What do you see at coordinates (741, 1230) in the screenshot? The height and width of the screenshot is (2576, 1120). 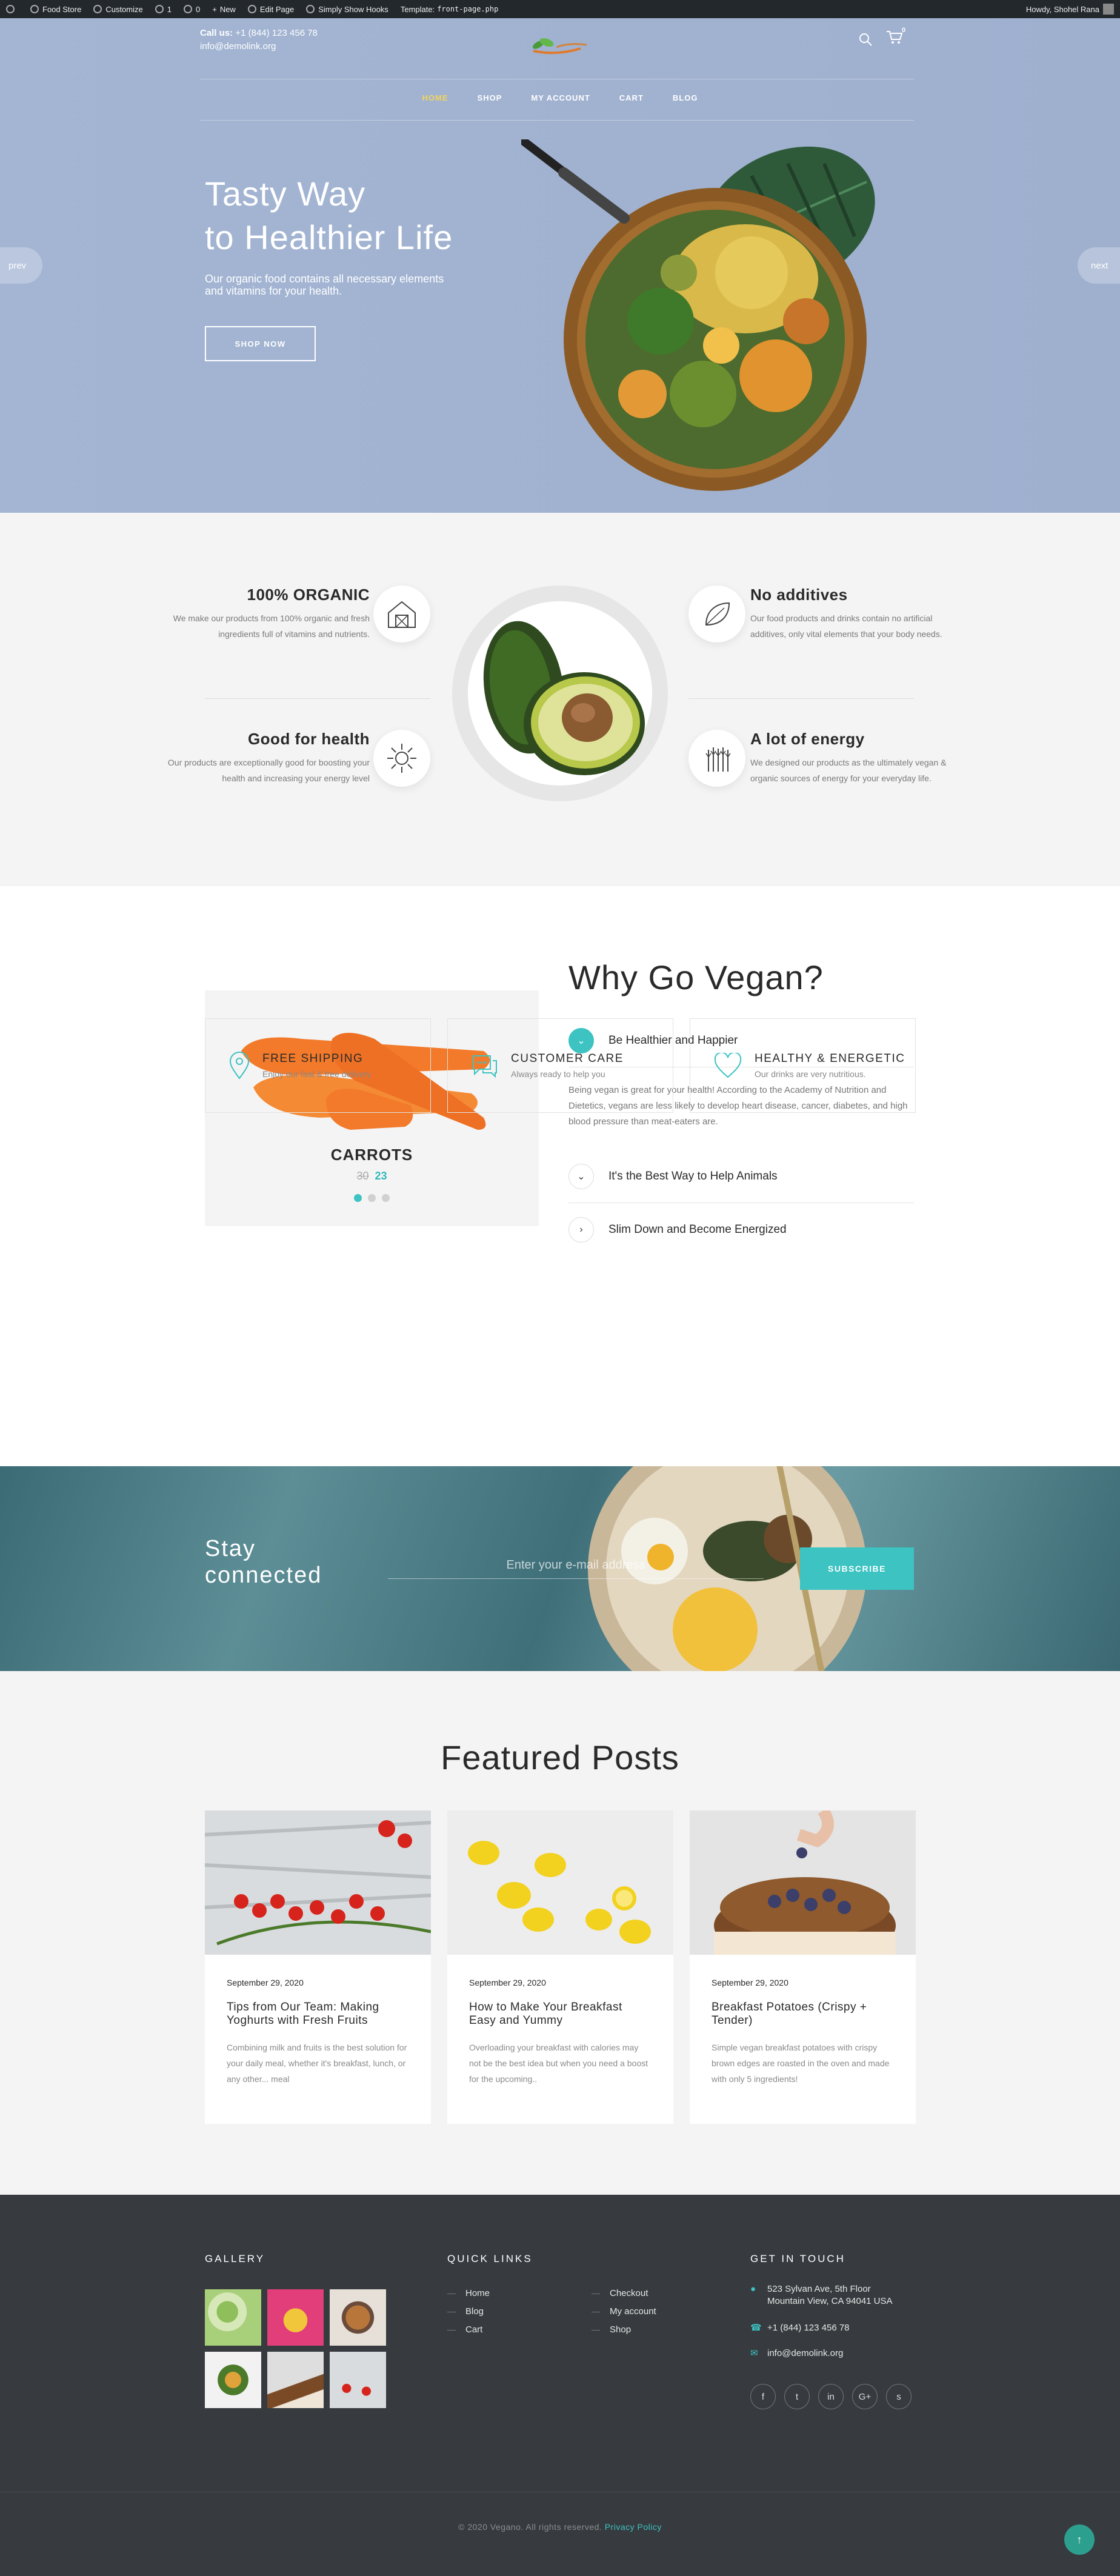 I see `accordion-item-slim: › Slim Down and Become Energized` at bounding box center [741, 1230].